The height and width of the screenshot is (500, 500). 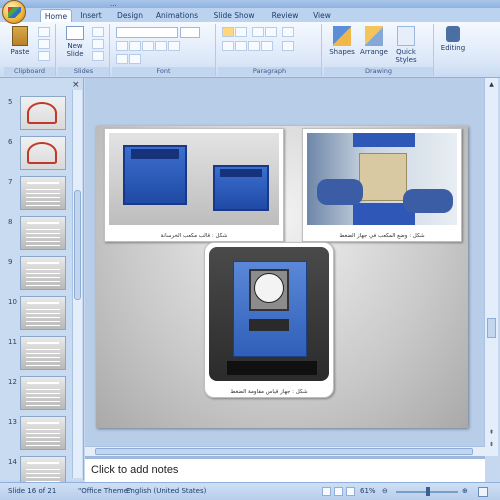 I want to click on slide-number: 12, so click(x=12, y=382).